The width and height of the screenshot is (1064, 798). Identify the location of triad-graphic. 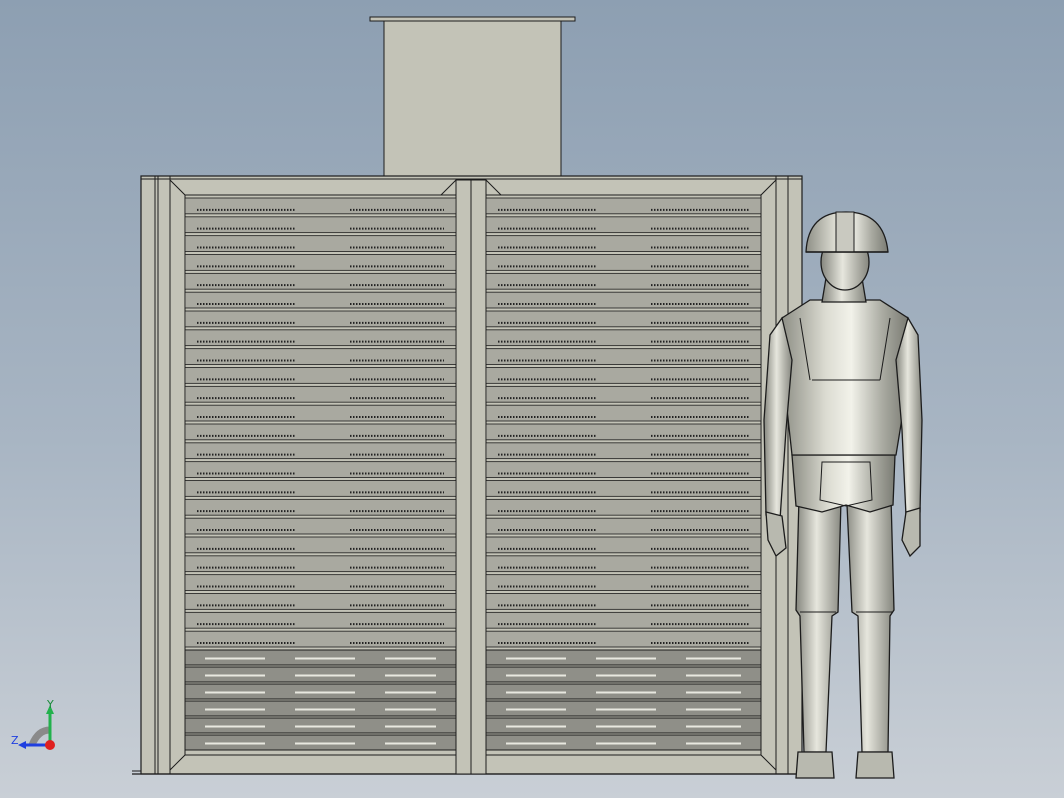
(36, 727).